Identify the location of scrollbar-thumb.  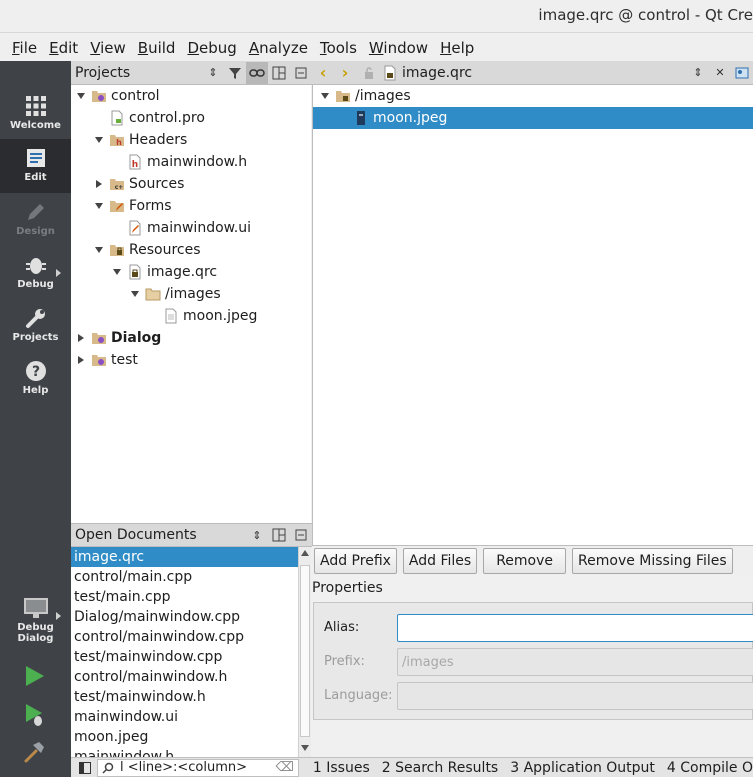
(305, 651).